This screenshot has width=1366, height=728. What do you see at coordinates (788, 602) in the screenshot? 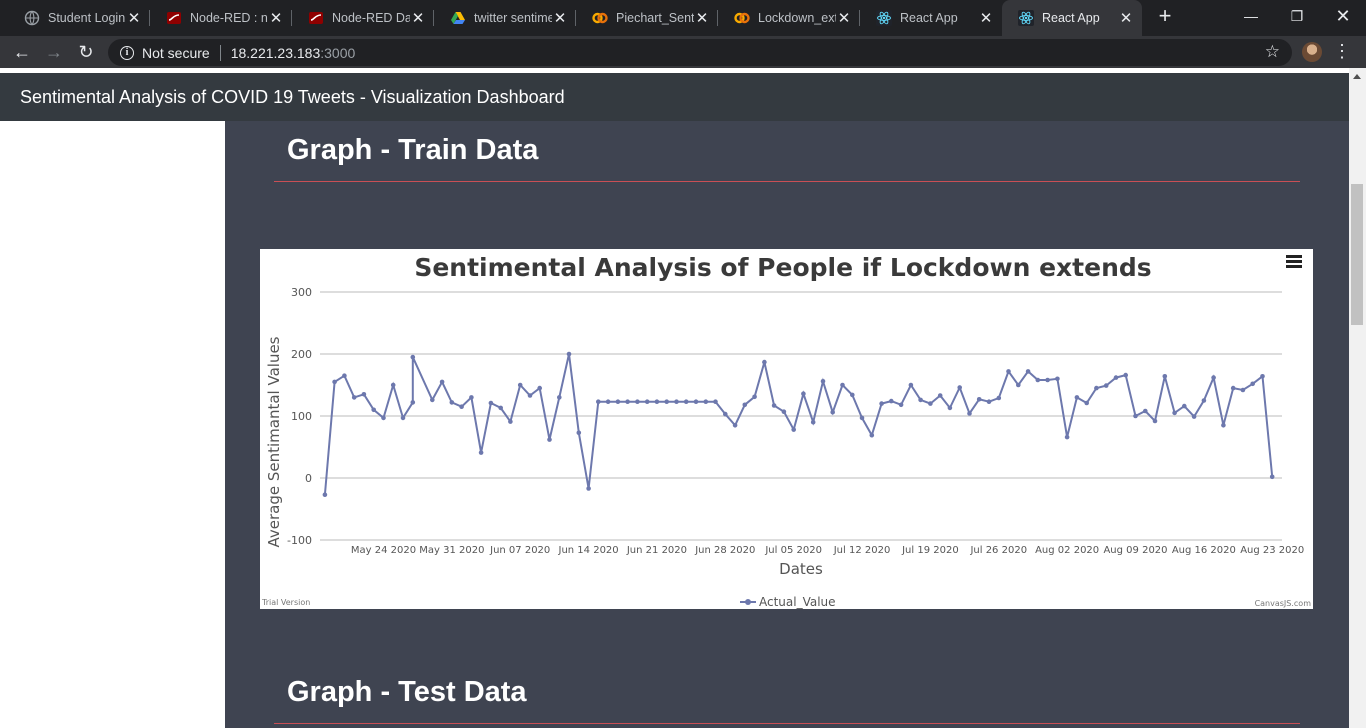
I see `chart-legend: Actual_Value` at bounding box center [788, 602].